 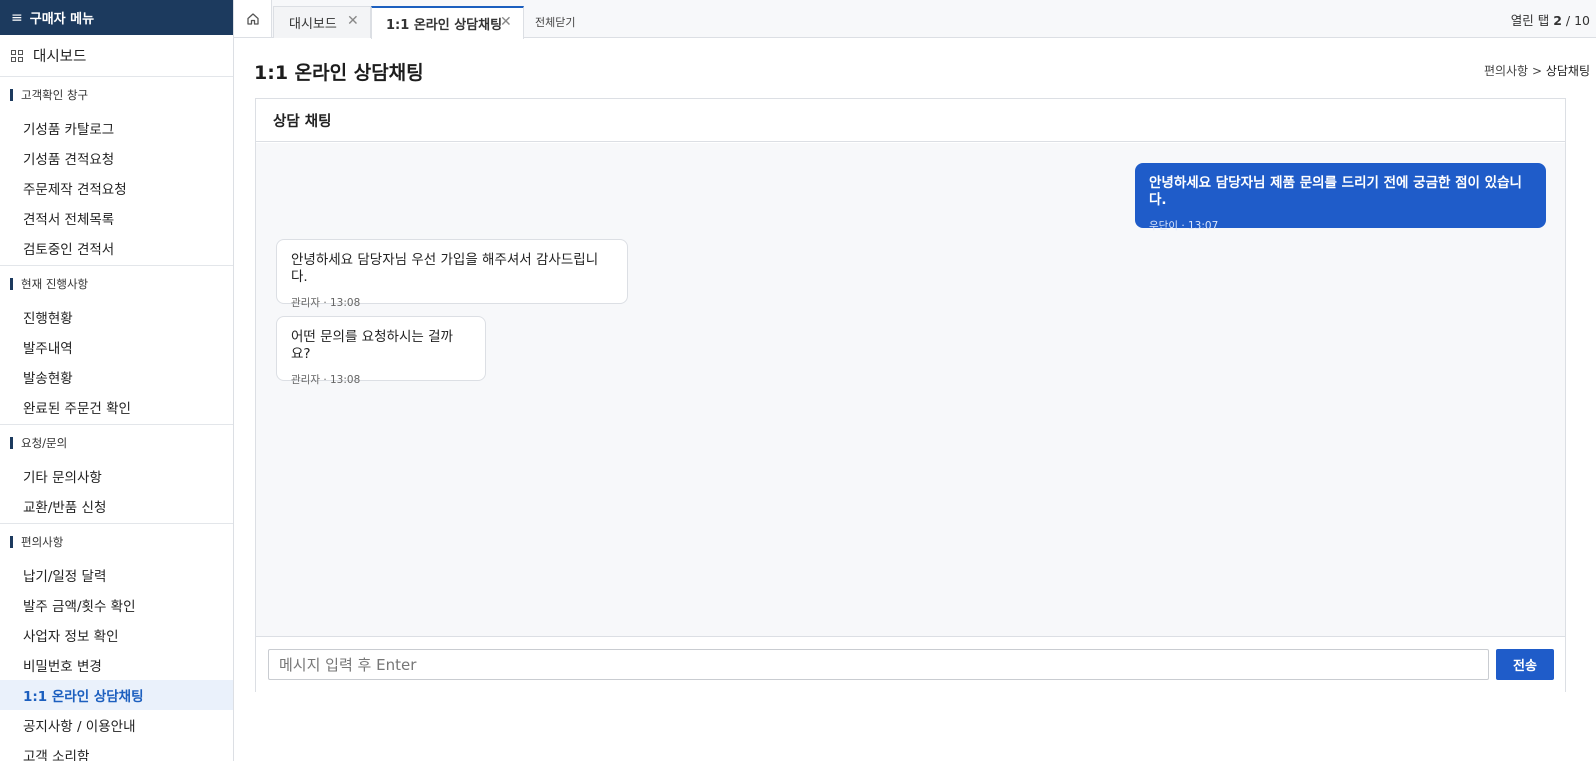 I want to click on breadcrumb-parent: 편의사항, so click(x=1506, y=71).